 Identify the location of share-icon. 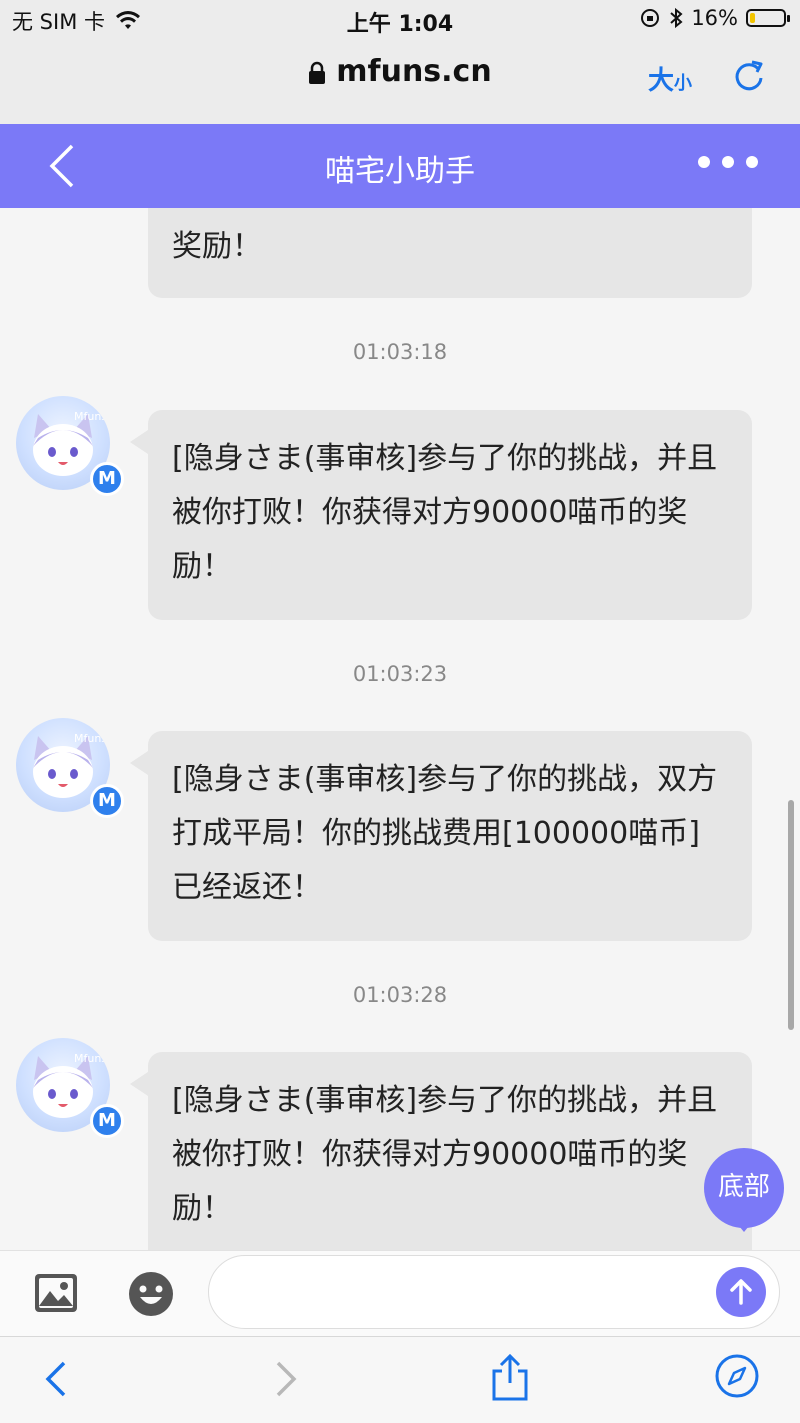
(510, 1378).